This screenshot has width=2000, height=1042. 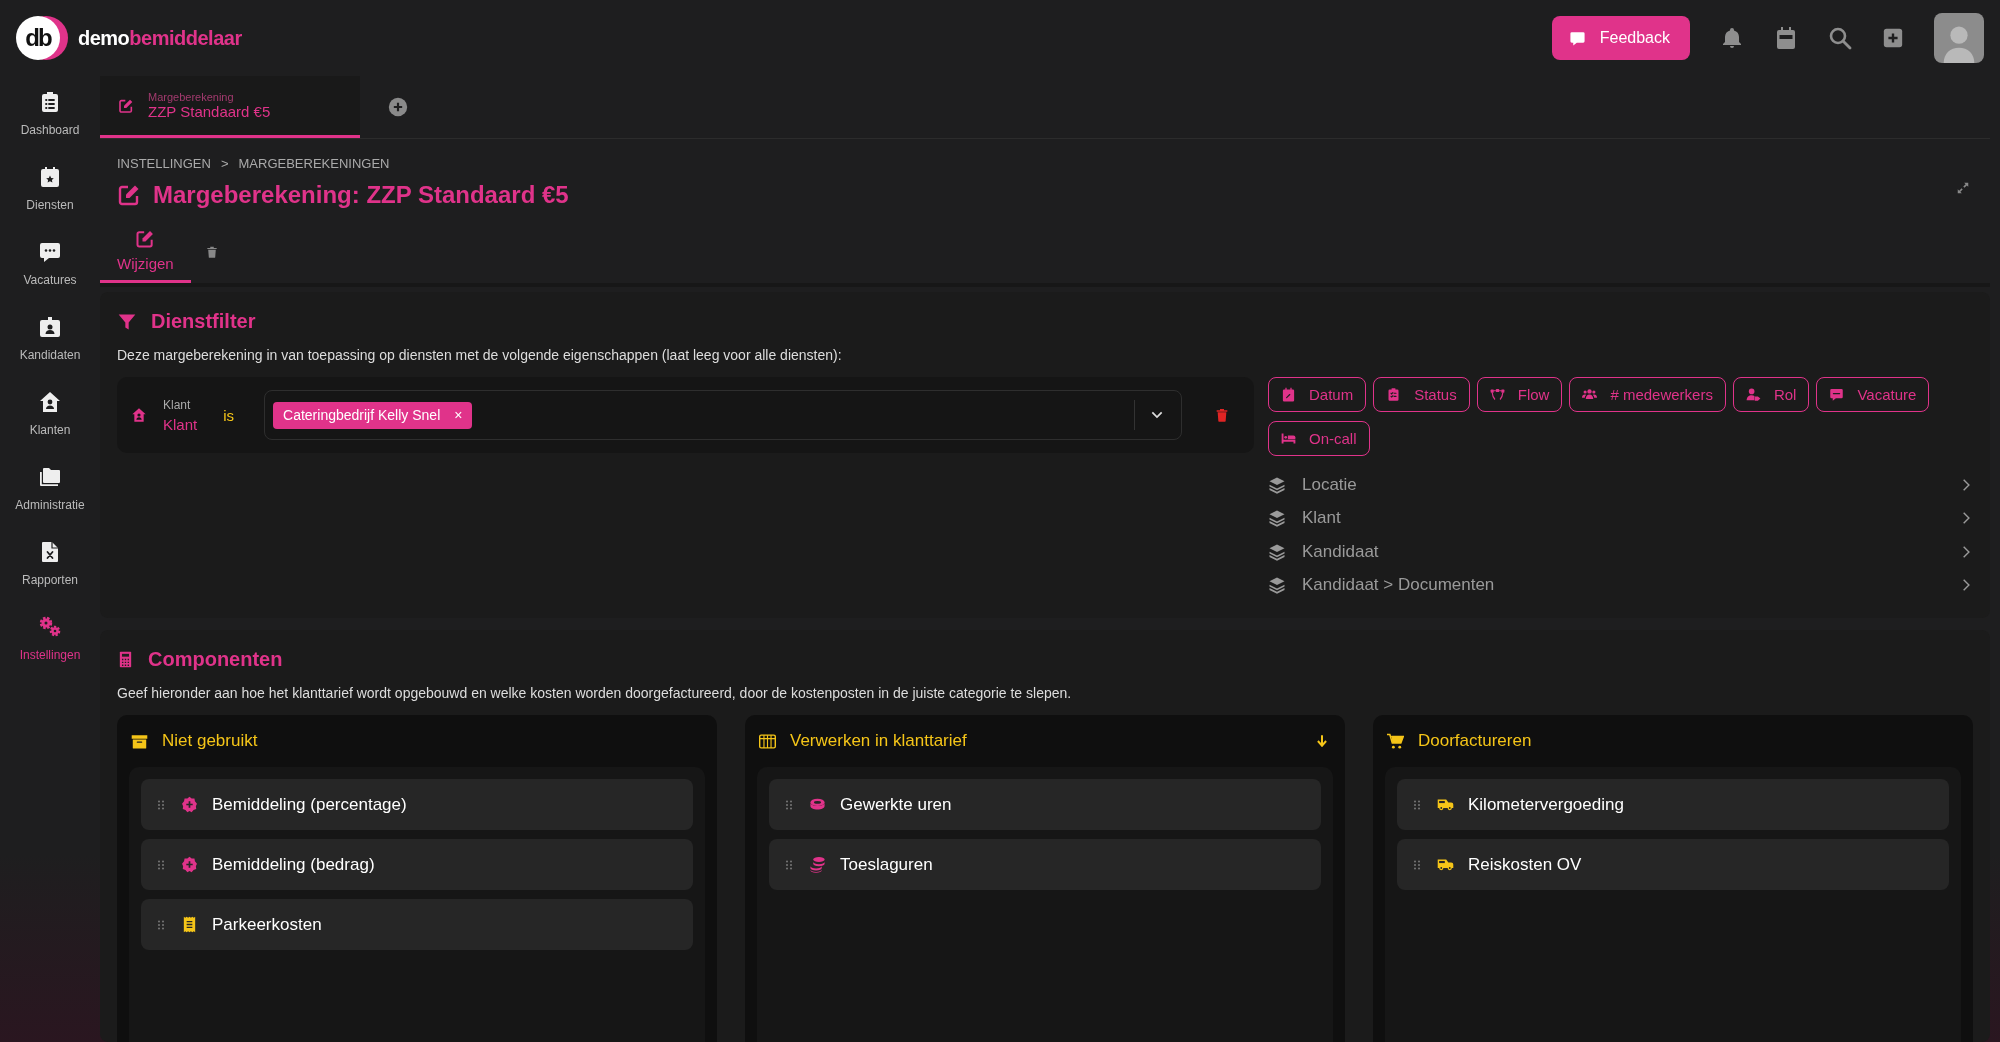 What do you see at coordinates (314, 163) in the screenshot?
I see `breadcrumb-item: MARGEBEREKENINGEN` at bounding box center [314, 163].